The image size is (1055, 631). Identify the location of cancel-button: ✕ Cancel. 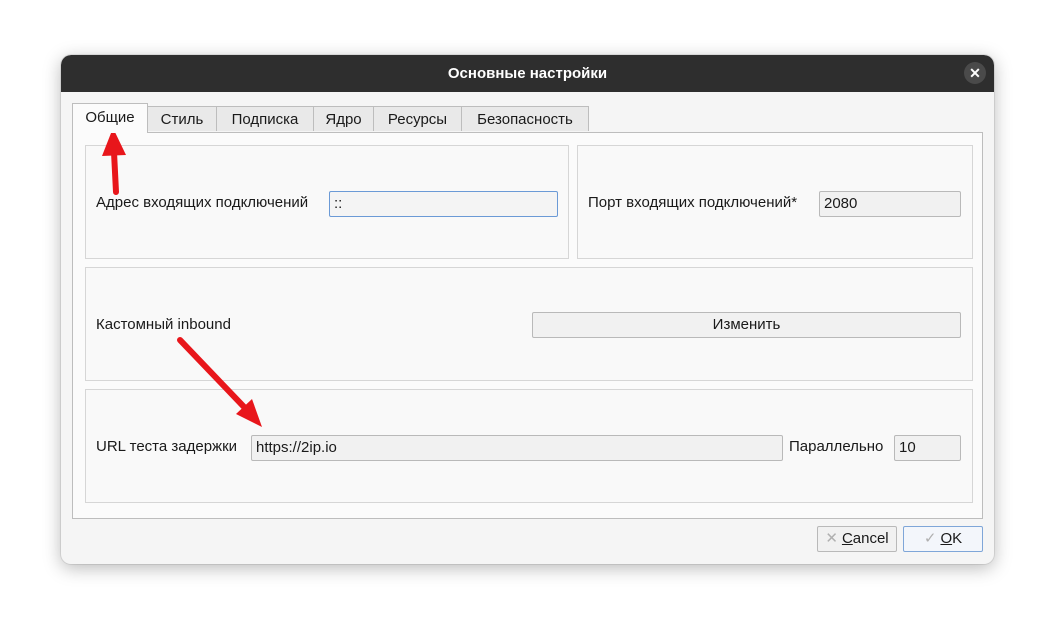
(857, 539).